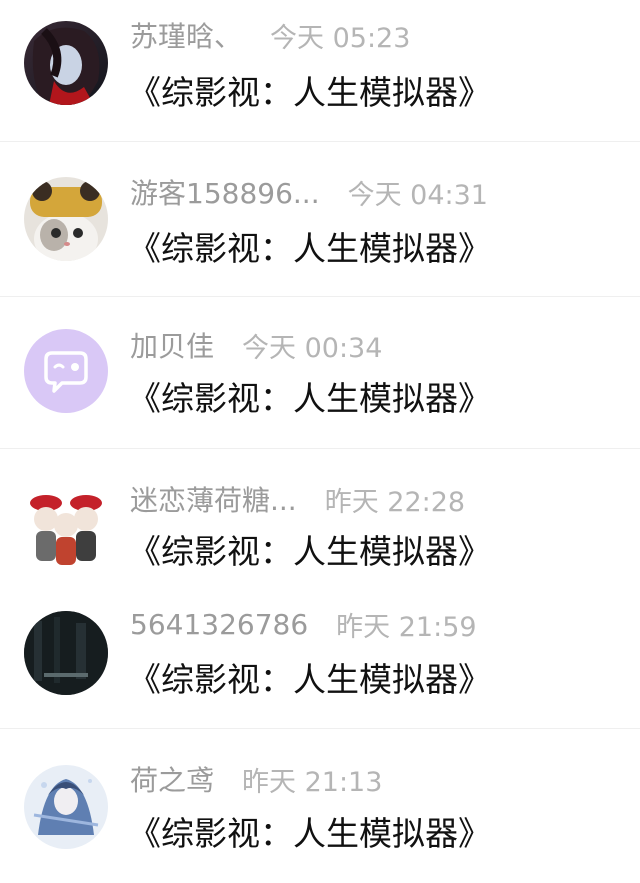 This screenshot has width=640, height=883. What do you see at coordinates (172, 346) in the screenshot?
I see `sender-name: 加贝佳` at bounding box center [172, 346].